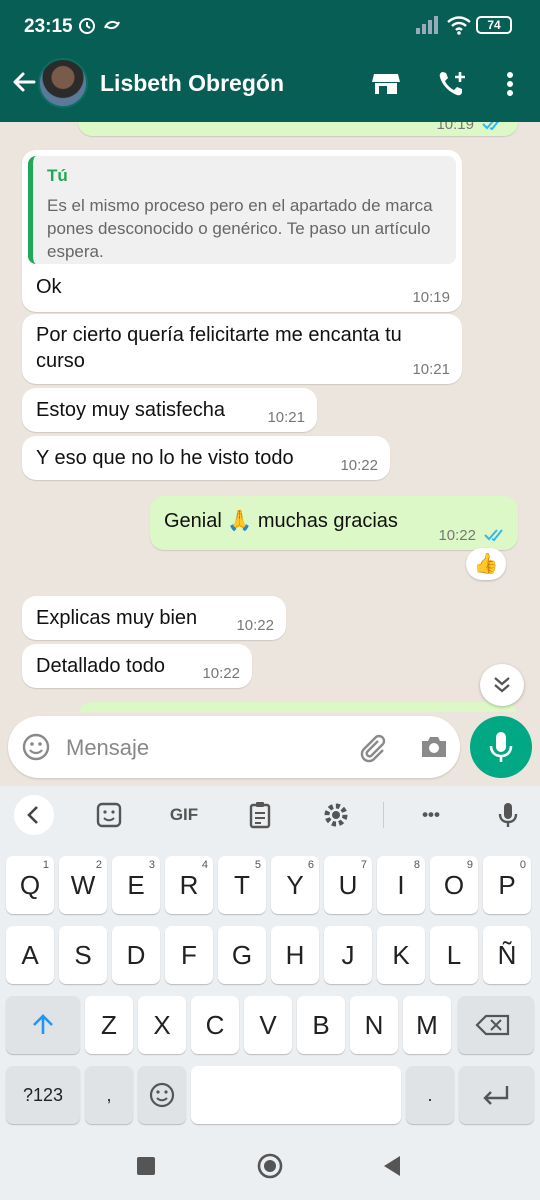  Describe the element at coordinates (24, 82) in the screenshot. I see `back-arrow-icon` at that location.